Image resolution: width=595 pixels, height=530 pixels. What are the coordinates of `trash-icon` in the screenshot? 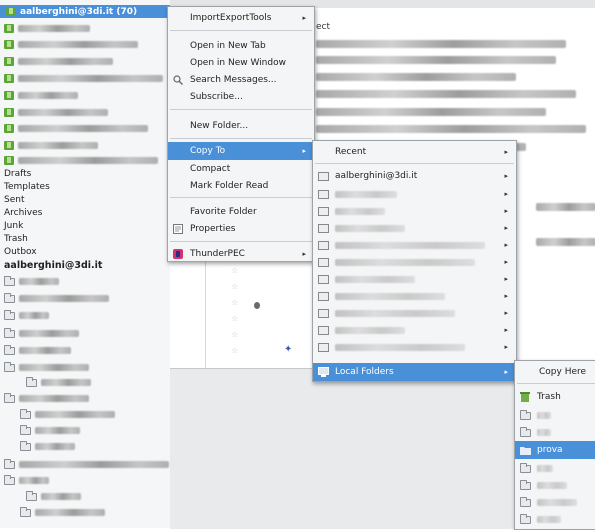 It's located at (525, 397).